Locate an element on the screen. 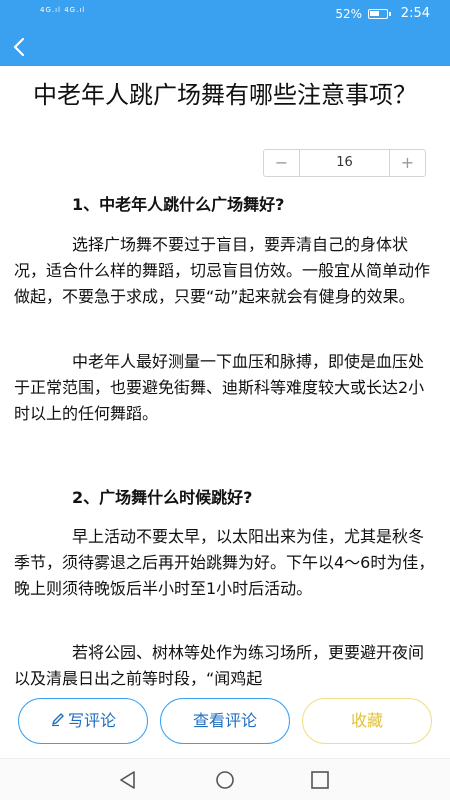 Image resolution: width=450 pixels, height=800 pixels. article-title: 中老年人跳广场舞有哪些注意事项？ is located at coordinates (225, 95).